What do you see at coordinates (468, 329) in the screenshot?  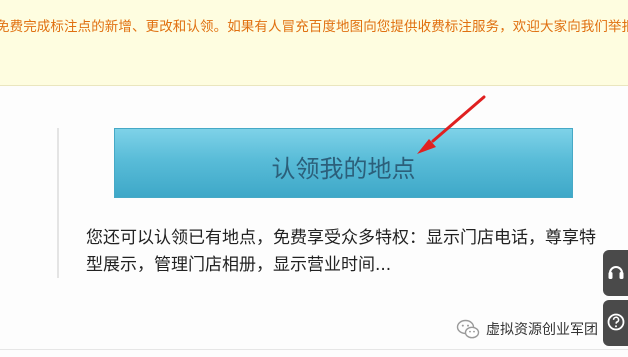 I see `wechat-icon` at bounding box center [468, 329].